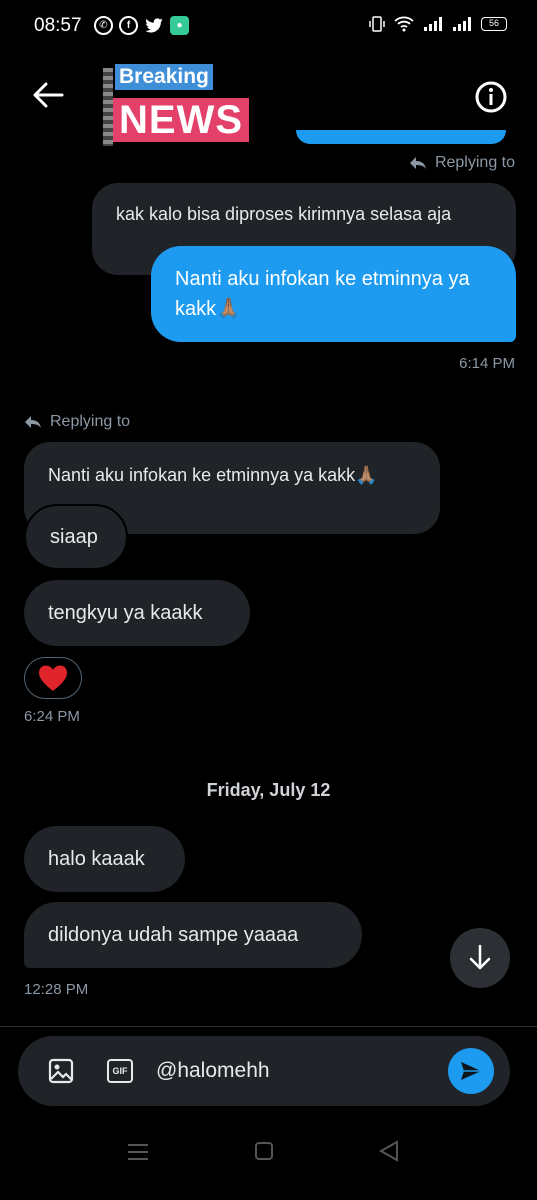 The width and height of the screenshot is (537, 1200). What do you see at coordinates (108, 107) in the screenshot?
I see `banner-stripe` at bounding box center [108, 107].